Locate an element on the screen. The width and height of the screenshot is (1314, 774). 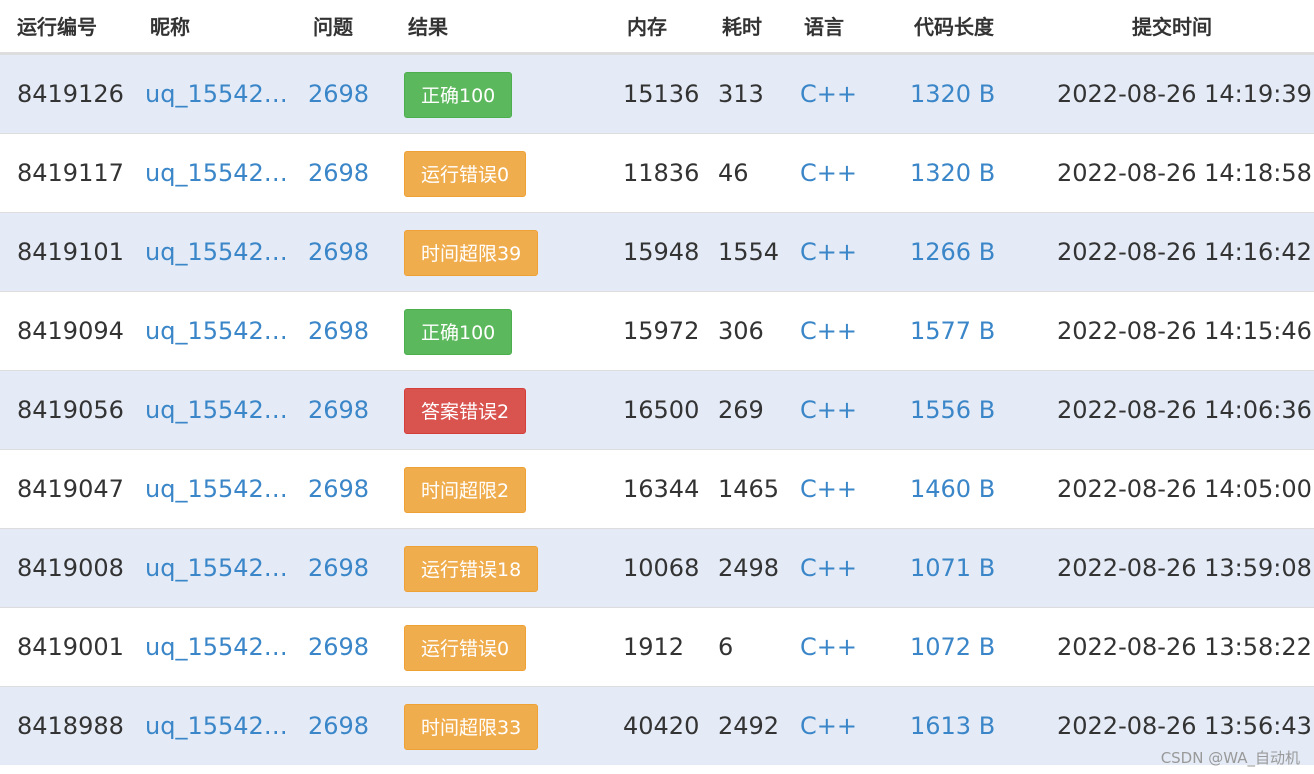
memory-cell: 15972 is located at coordinates (661, 331).